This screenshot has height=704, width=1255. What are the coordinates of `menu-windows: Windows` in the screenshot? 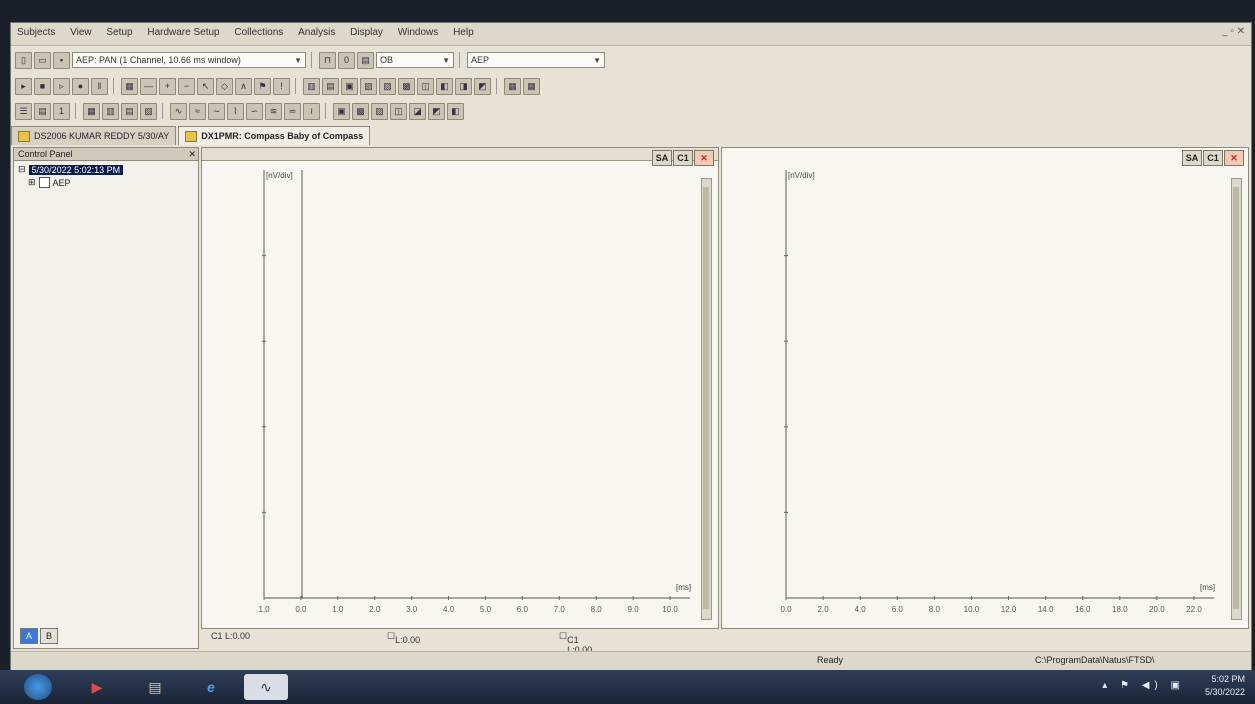 It's located at (418, 32).